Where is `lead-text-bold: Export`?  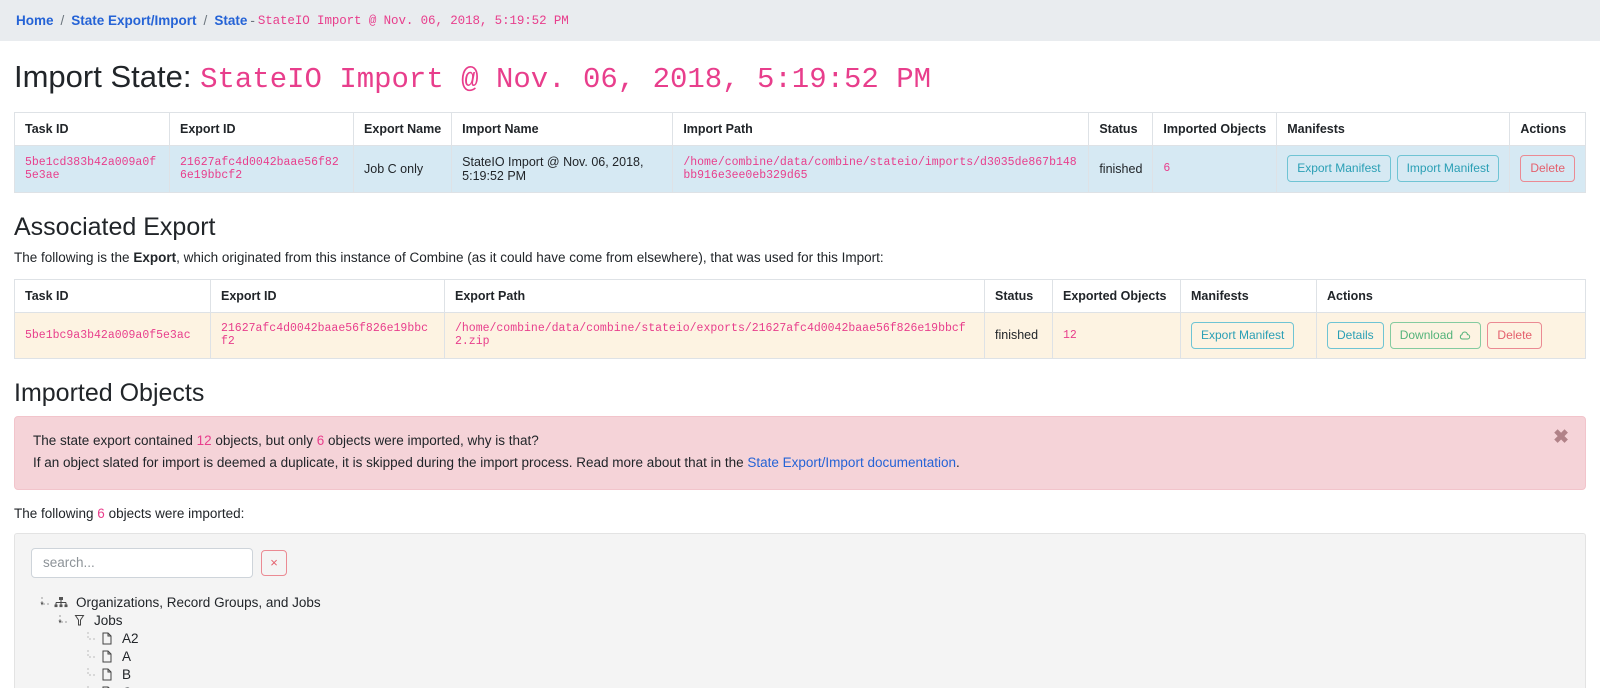 lead-text-bold: Export is located at coordinates (155, 257).